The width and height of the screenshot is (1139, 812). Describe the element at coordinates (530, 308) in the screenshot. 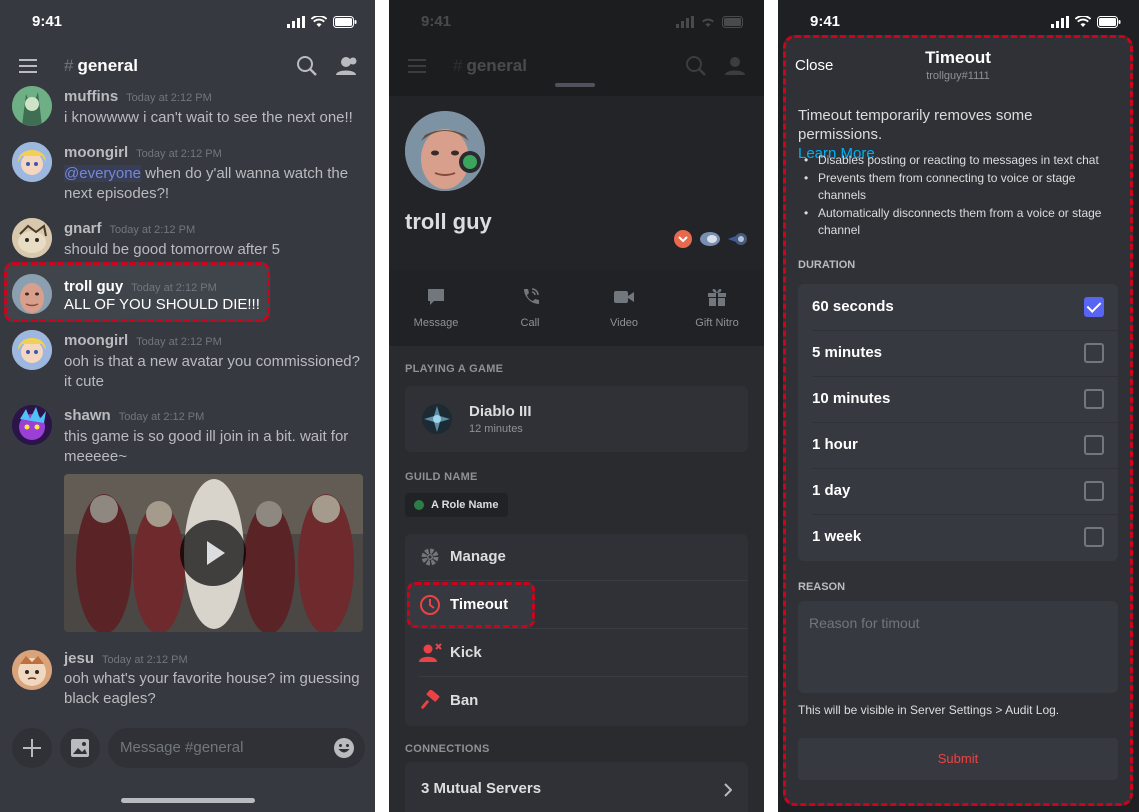

I see `call-action-button: Call` at that location.